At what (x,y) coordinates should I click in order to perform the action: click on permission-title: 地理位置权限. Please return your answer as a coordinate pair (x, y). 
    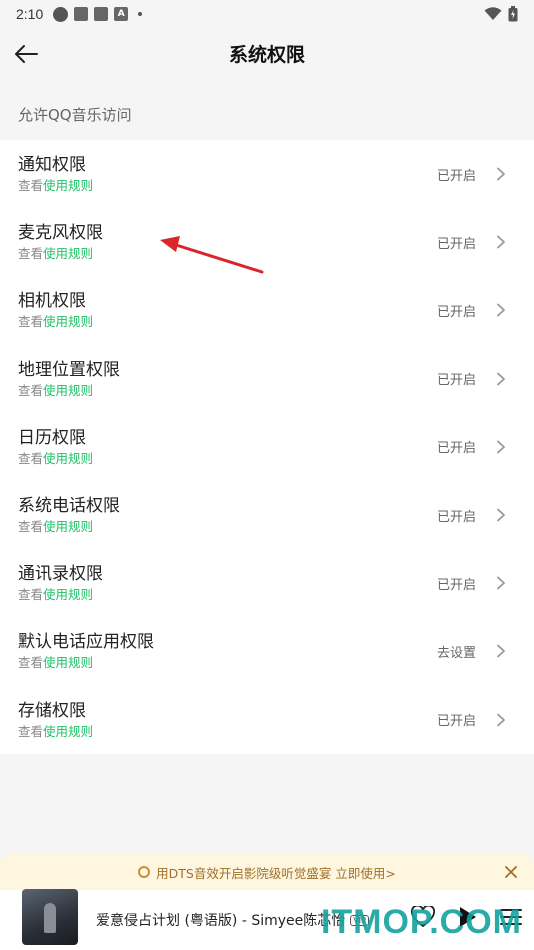
    Looking at the image, I should click on (69, 369).